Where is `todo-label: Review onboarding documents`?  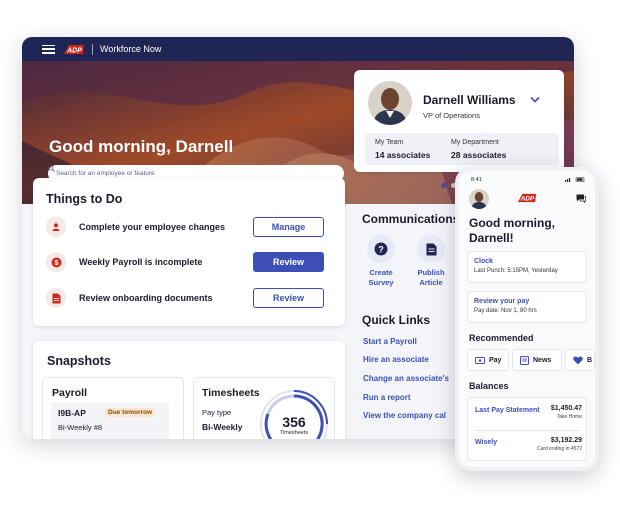 todo-label: Review onboarding documents is located at coordinates (146, 298).